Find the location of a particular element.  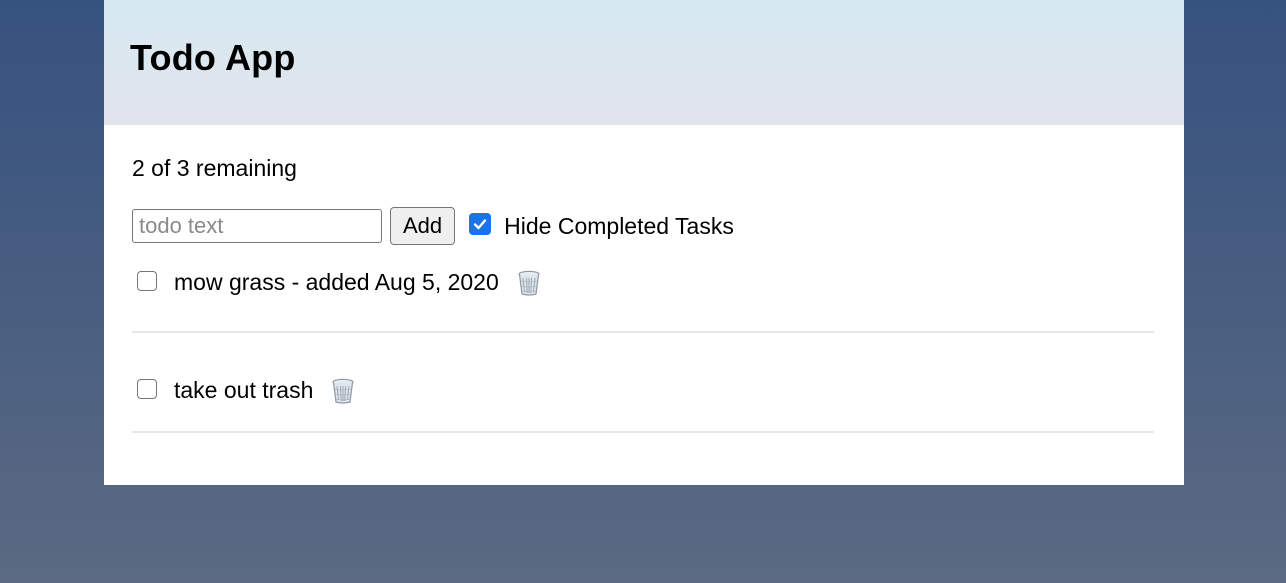

todo-item-row: take out trash is located at coordinates (264, 390).